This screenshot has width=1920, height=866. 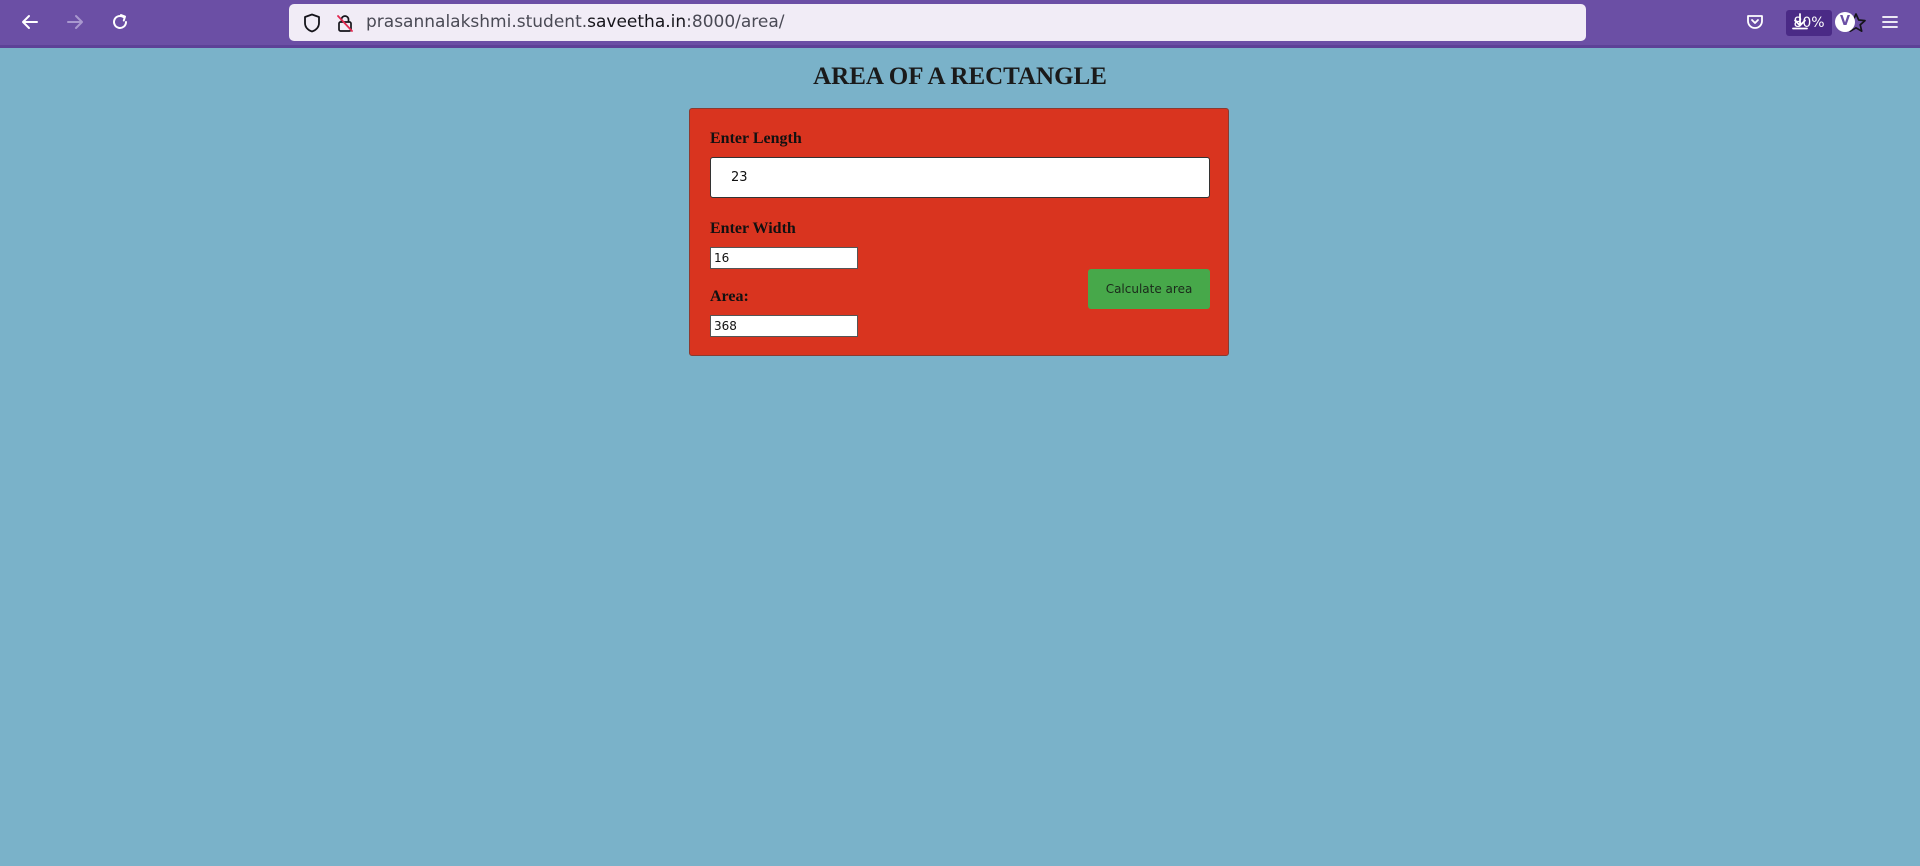 I want to click on menu-button, so click(x=1890, y=22).